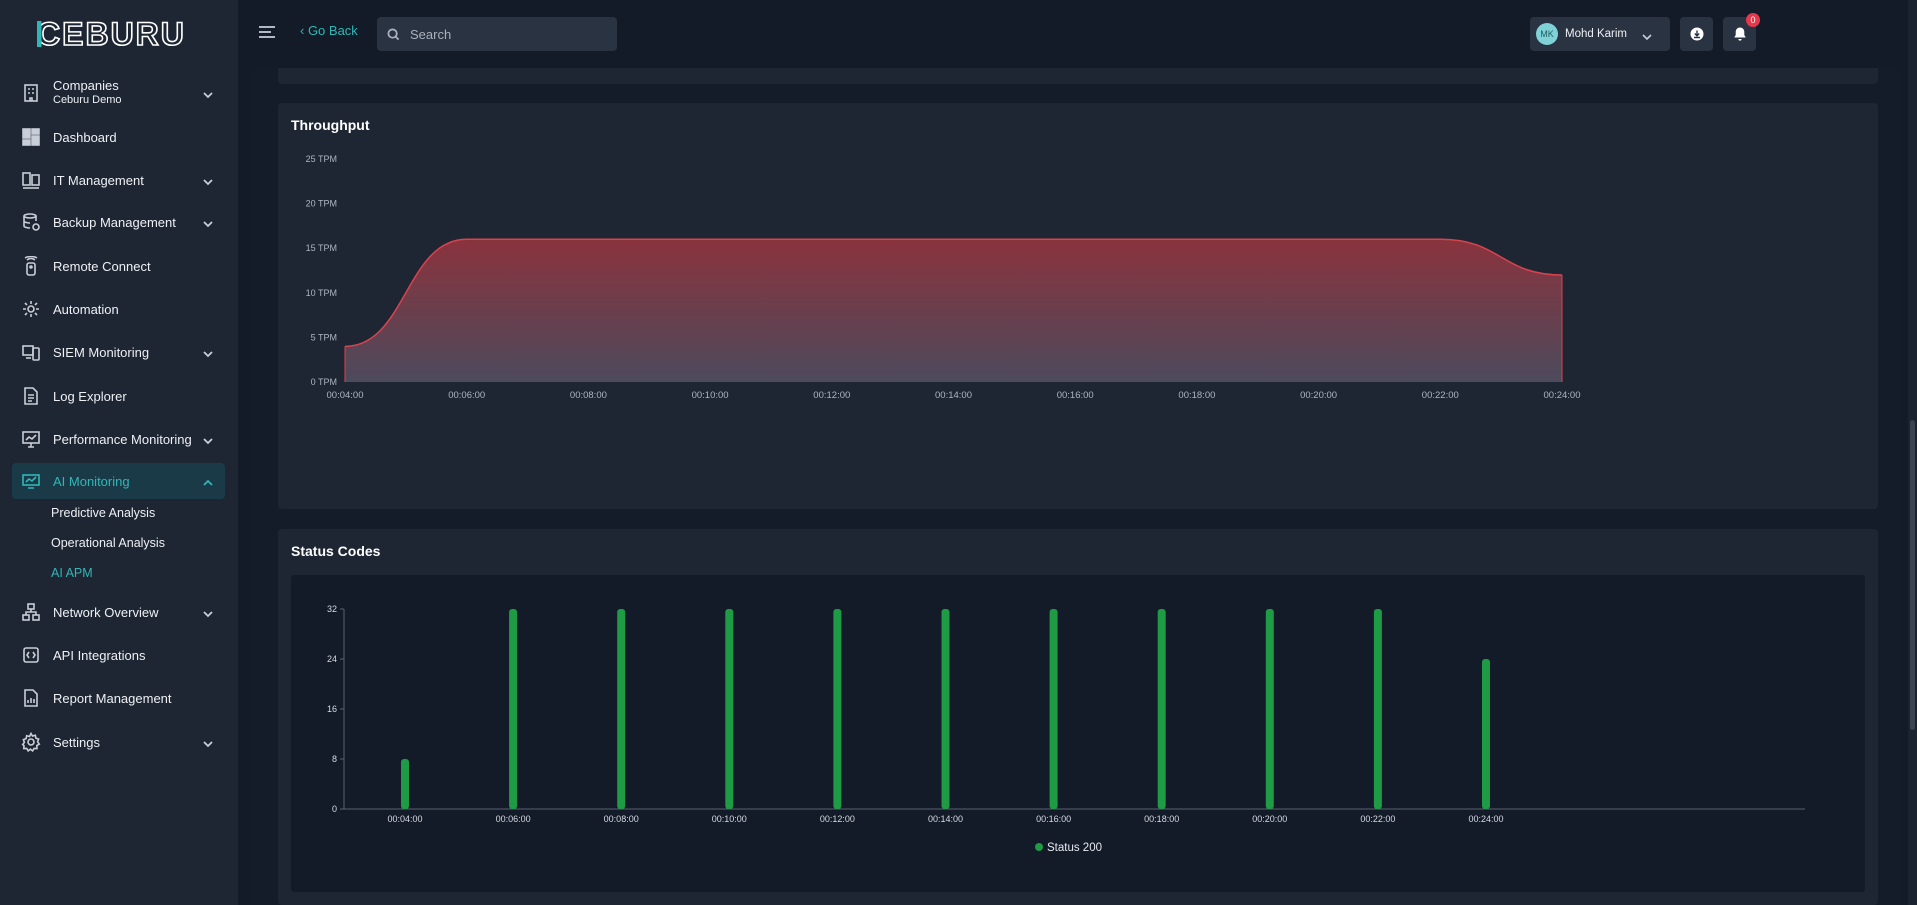 The image size is (1917, 905). I want to click on sidebar-item-label: SIEM Monitoring, so click(101, 352).